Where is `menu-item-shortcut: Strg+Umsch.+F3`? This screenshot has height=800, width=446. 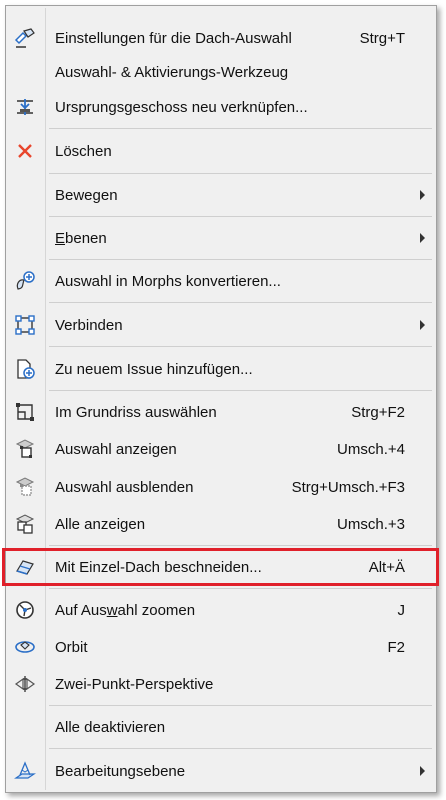
menu-item-shortcut: Strg+Umsch.+F3 is located at coordinates (348, 487).